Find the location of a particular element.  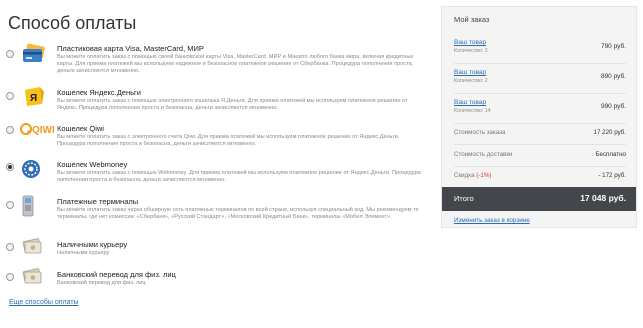

page-title: Способ оплаты is located at coordinates (72, 23).